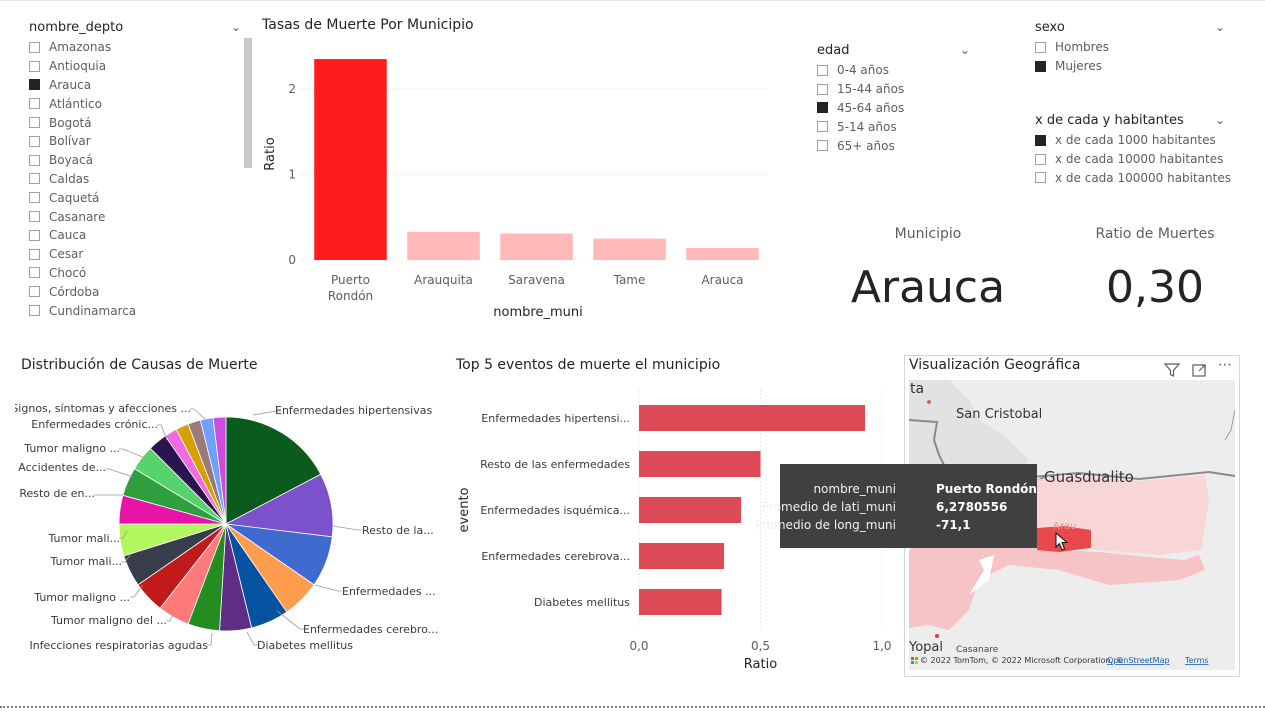 The image size is (1265, 712). What do you see at coordinates (1082, 47) in the screenshot?
I see `slicer-item-label: Hombres` at bounding box center [1082, 47].